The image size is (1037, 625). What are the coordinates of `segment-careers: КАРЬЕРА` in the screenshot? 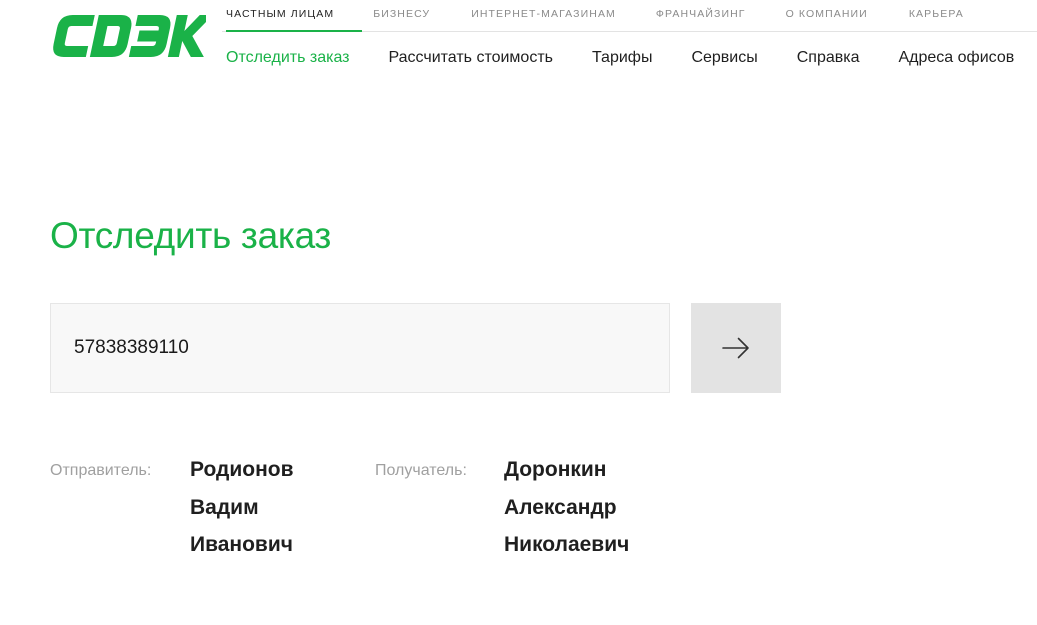 It's located at (936, 15).